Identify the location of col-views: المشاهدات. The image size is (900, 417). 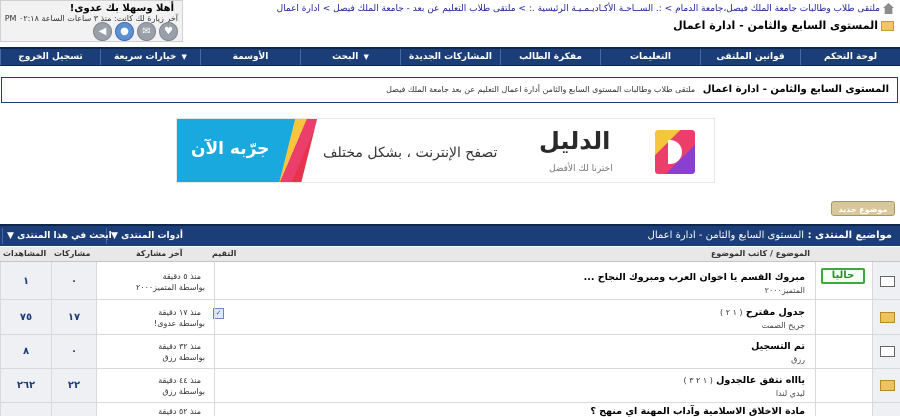
(24, 253).